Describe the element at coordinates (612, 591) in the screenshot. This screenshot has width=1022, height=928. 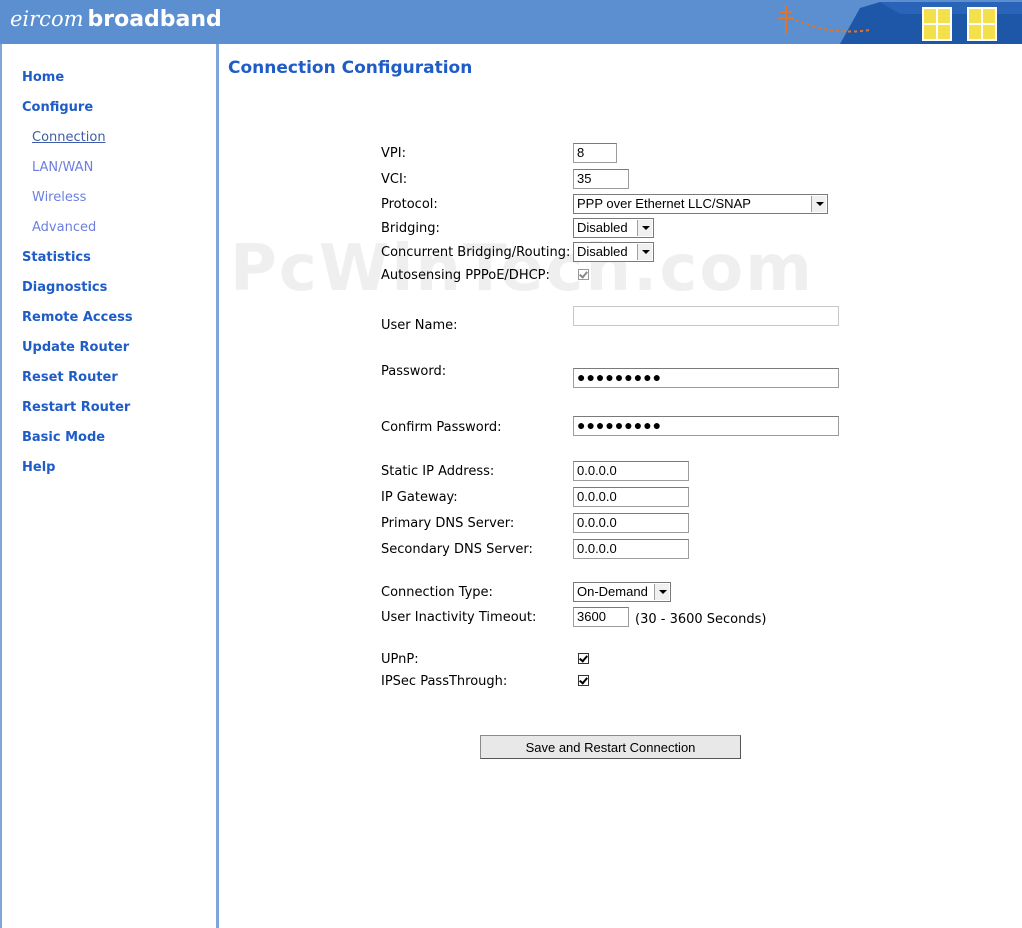
I see `connection-type-value: On-Demand` at that location.